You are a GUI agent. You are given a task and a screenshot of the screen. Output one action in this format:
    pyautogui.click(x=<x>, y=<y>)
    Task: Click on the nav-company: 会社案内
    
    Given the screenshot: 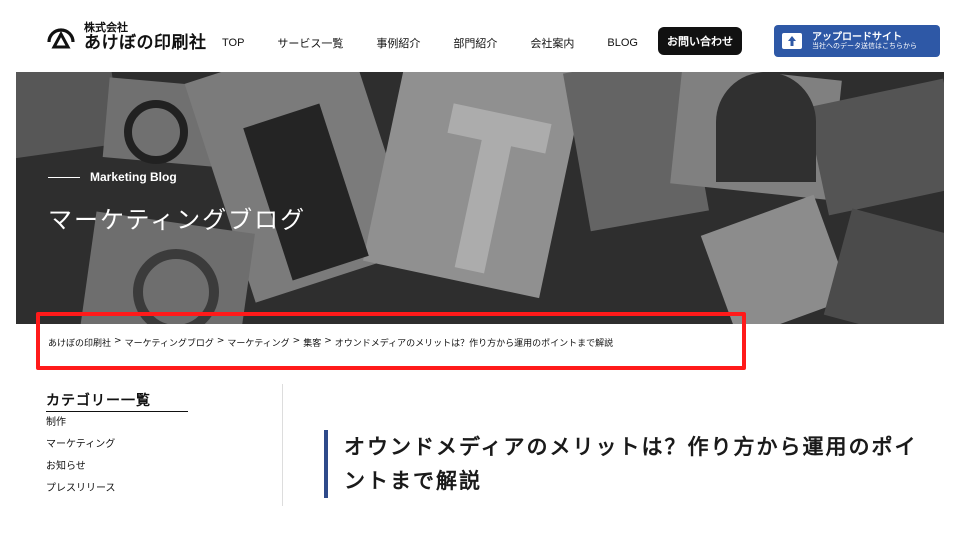 What is the action you would take?
    pyautogui.click(x=552, y=43)
    